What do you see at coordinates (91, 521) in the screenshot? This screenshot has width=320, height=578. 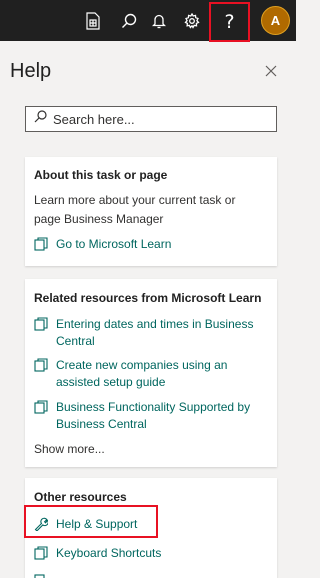 I see `help-support-highlight` at bounding box center [91, 521].